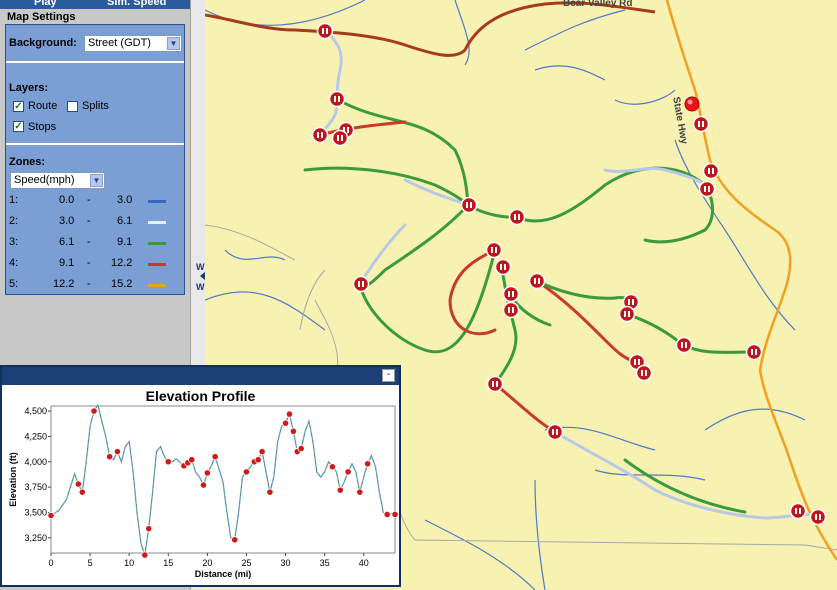 The width and height of the screenshot is (837, 590). Describe the element at coordinates (35, 487) in the screenshot. I see `y-tick-label: 3,750` at that location.